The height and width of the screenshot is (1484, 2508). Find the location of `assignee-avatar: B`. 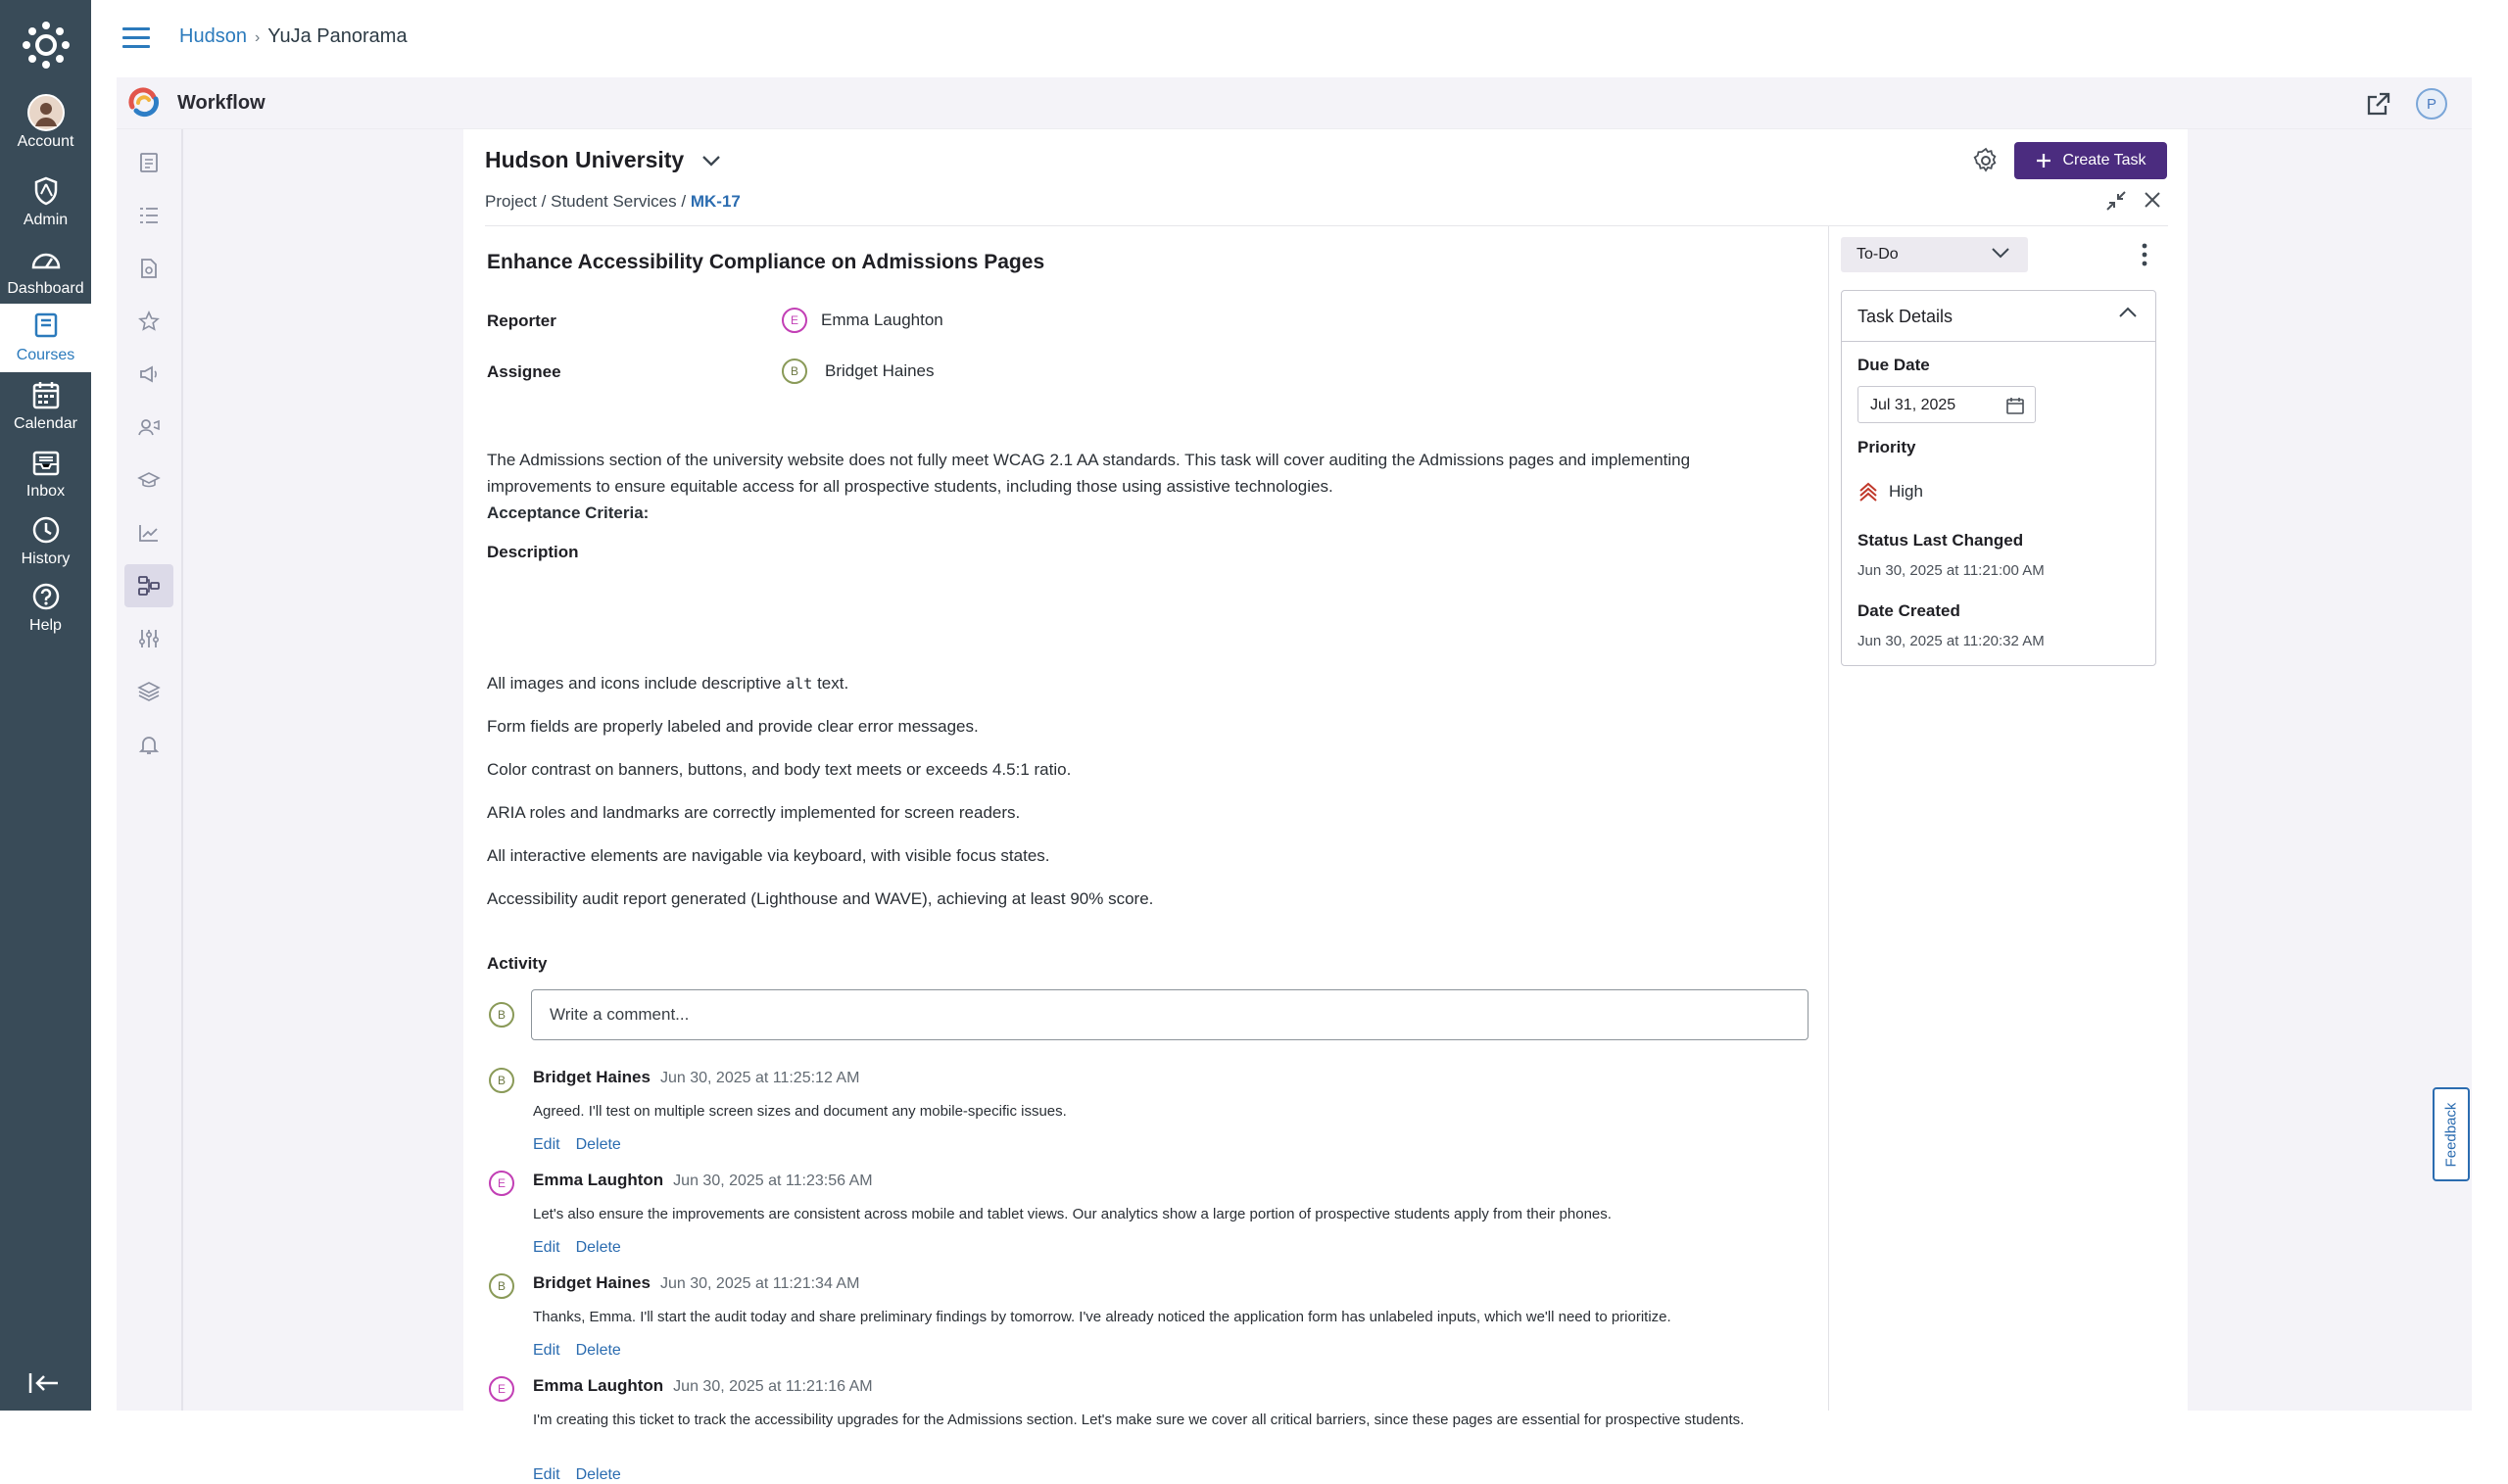

assignee-avatar: B is located at coordinates (794, 371).